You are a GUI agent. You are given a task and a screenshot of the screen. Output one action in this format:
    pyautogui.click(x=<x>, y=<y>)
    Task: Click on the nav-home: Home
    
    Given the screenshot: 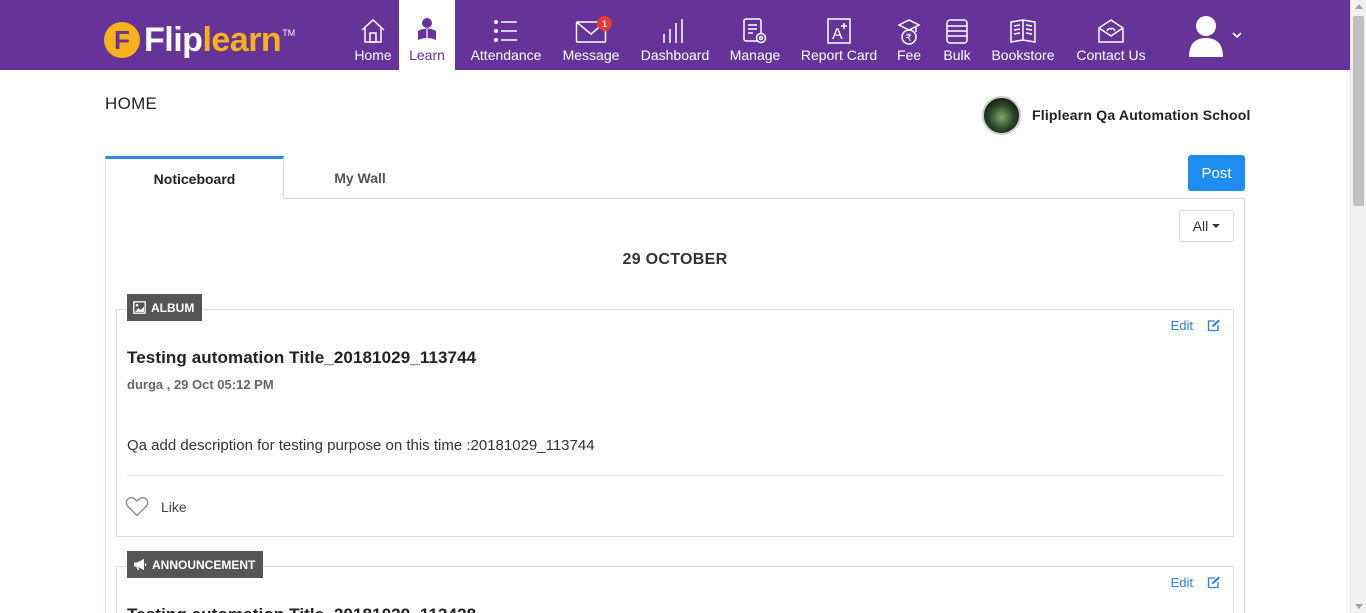 What is the action you would take?
    pyautogui.click(x=373, y=35)
    